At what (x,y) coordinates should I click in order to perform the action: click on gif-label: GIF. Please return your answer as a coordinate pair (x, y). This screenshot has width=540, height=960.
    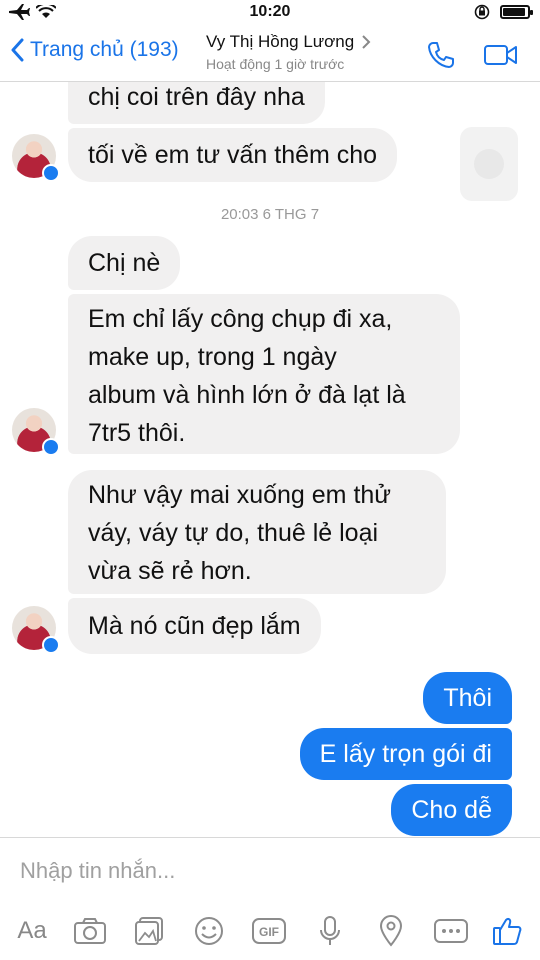
    Looking at the image, I should click on (269, 932).